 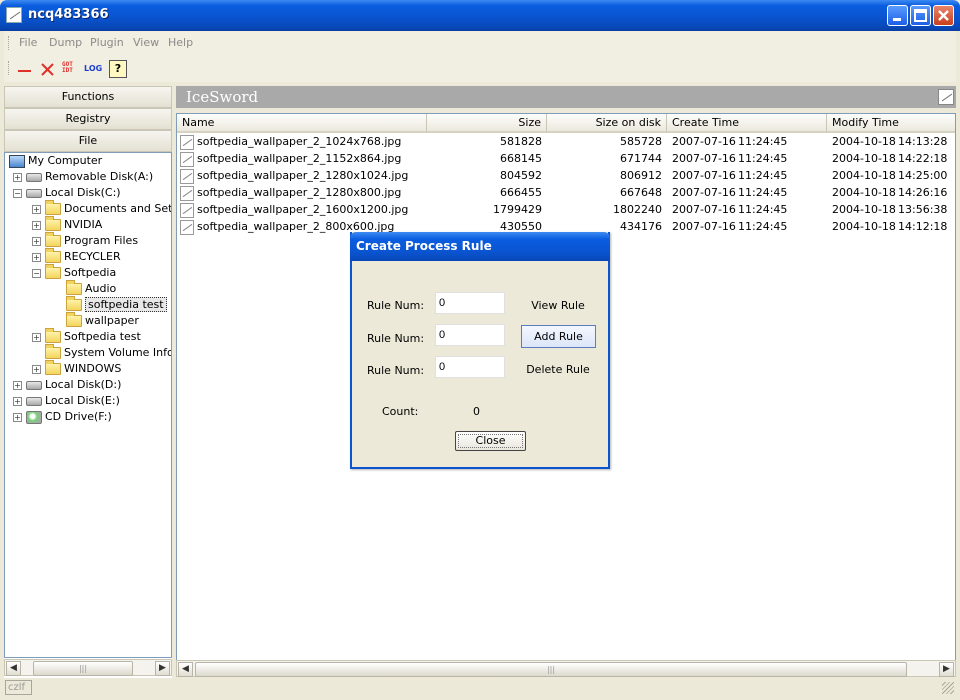 I want to click on tree-horizontal-scrollbar: ◀ ||| ▶, so click(x=88, y=667).